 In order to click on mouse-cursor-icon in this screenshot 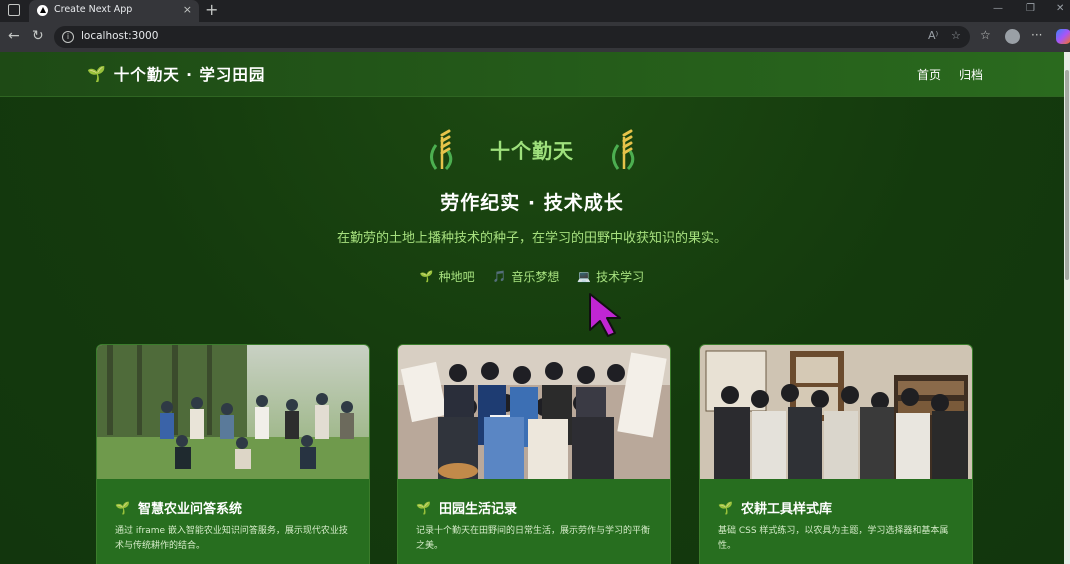, I will do `click(605, 315)`.